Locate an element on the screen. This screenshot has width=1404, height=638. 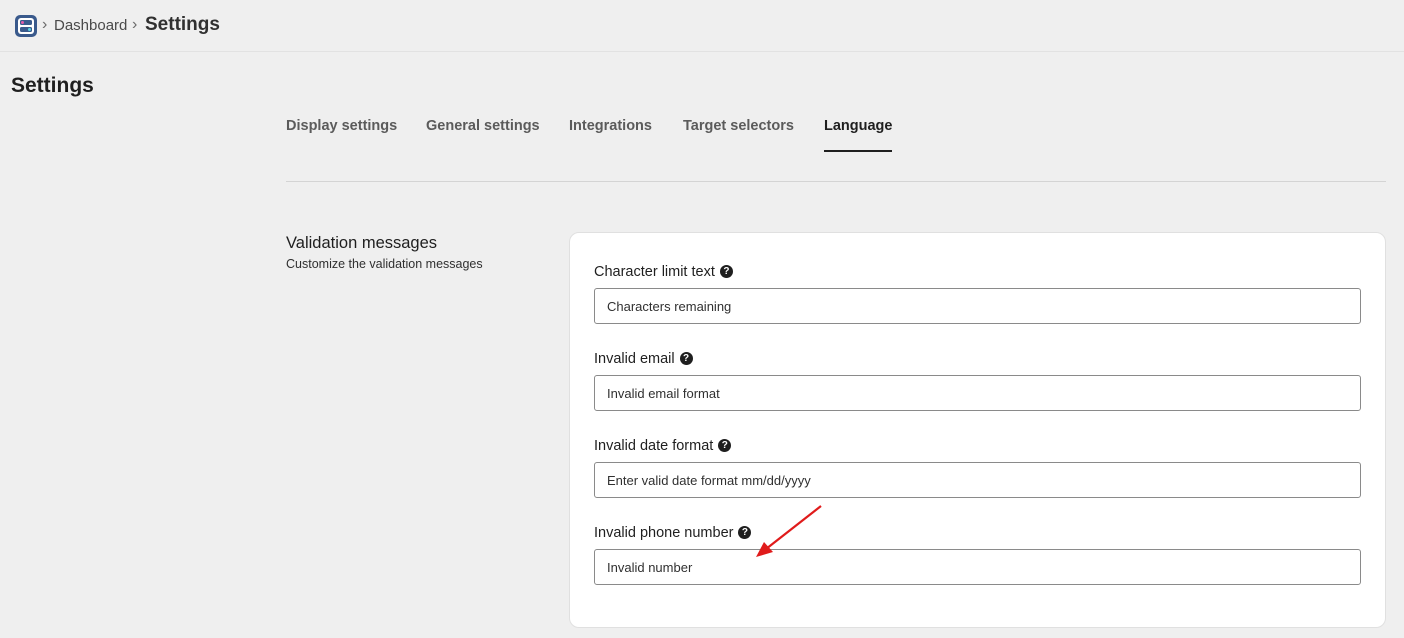
tab-language: Language is located at coordinates (858, 135).